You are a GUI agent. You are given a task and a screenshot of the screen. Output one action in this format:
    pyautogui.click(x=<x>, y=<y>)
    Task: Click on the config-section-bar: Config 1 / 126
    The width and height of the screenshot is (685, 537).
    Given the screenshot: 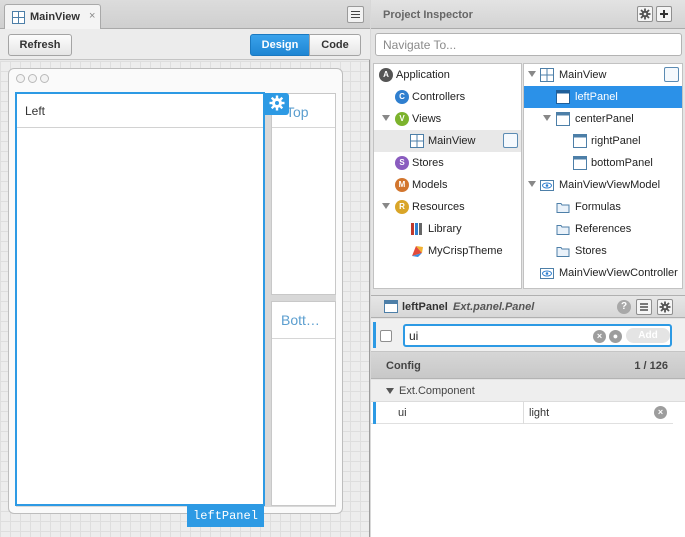 What is the action you would take?
    pyautogui.click(x=528, y=365)
    